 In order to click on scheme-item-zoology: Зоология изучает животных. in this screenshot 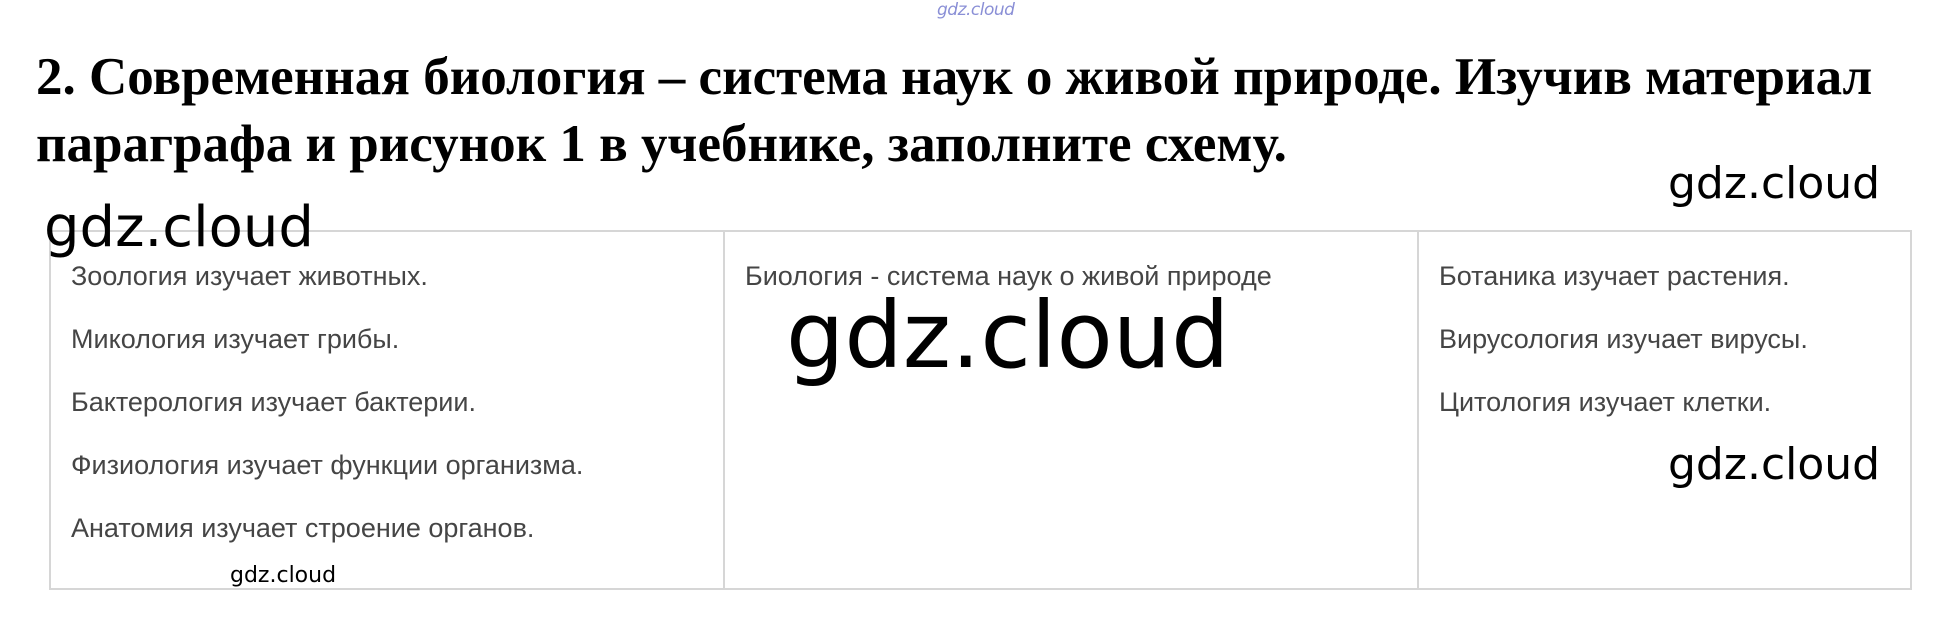, I will do `click(249, 276)`.